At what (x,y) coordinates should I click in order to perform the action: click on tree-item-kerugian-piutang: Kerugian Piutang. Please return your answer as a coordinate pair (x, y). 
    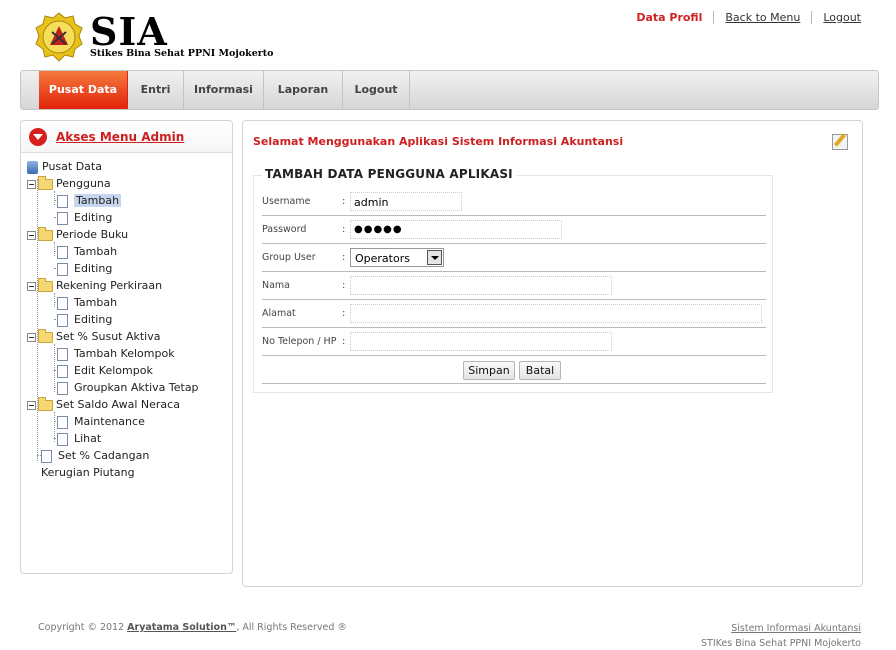
    Looking at the image, I should click on (88, 473).